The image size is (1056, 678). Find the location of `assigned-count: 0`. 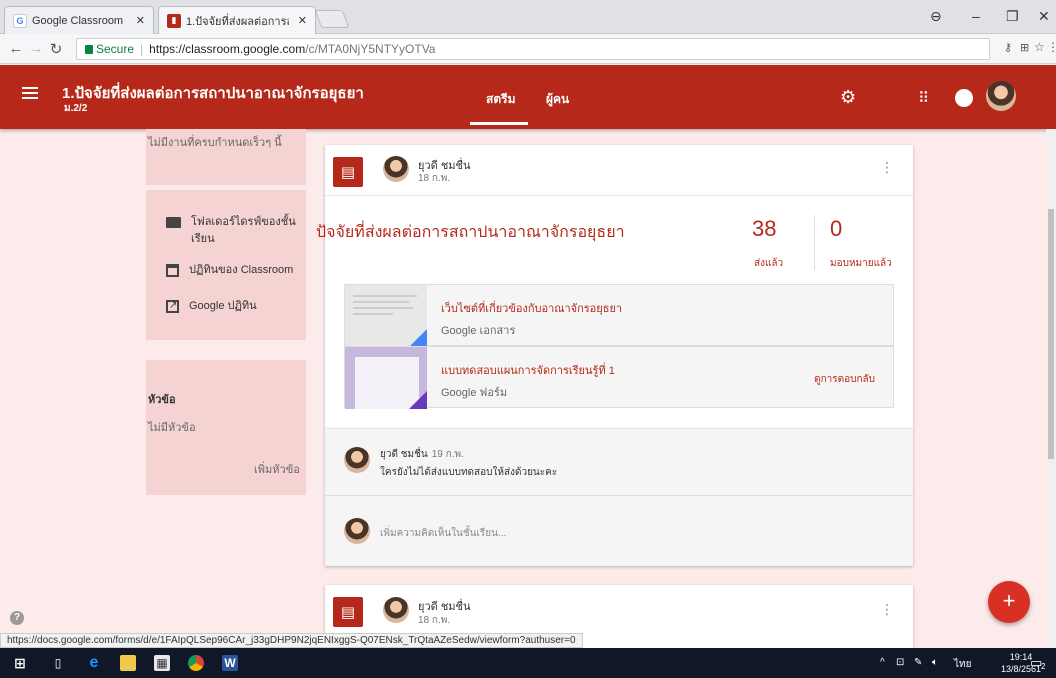

assigned-count: 0 is located at coordinates (836, 229).